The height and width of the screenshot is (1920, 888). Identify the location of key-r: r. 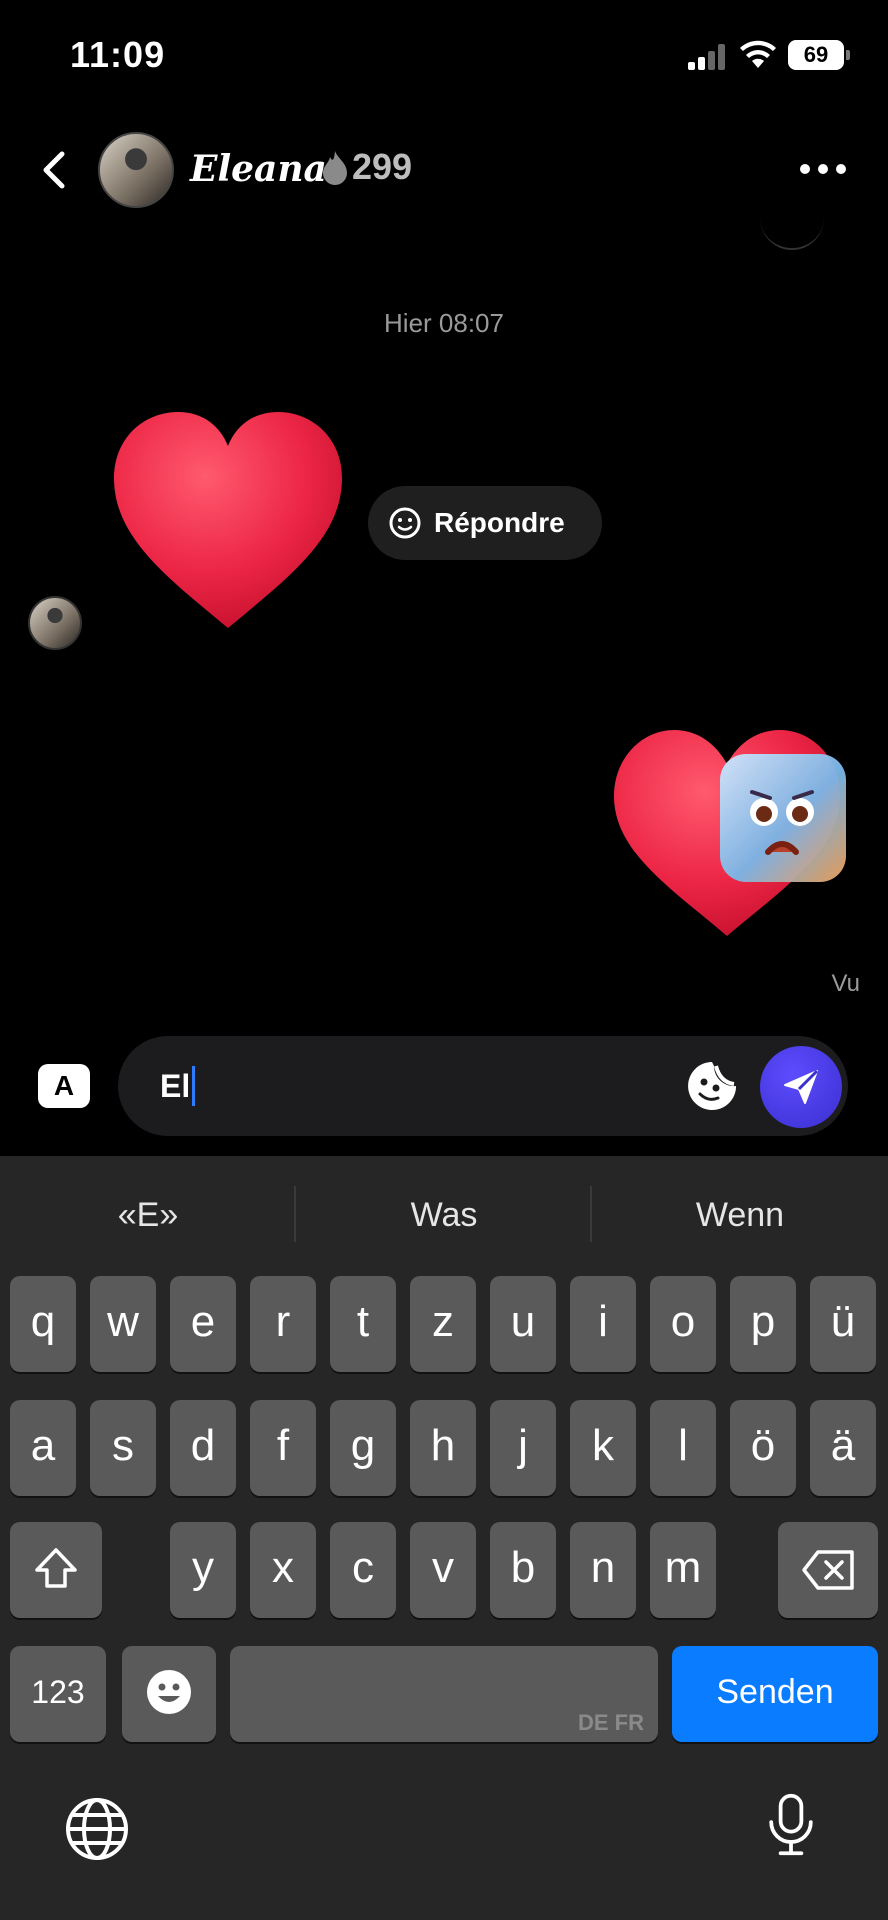
(283, 1324).